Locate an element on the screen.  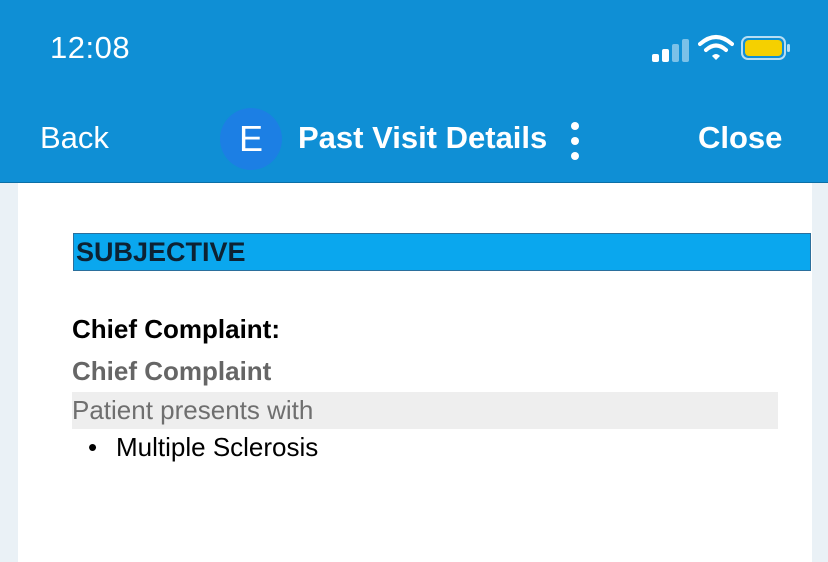
more-options-icon is located at coordinates (575, 141).